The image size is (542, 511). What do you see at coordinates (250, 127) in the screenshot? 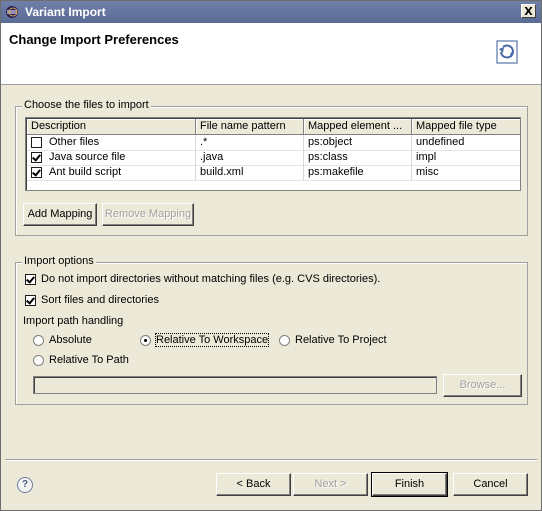
I see `column-header-pattern: File name pattern` at bounding box center [250, 127].